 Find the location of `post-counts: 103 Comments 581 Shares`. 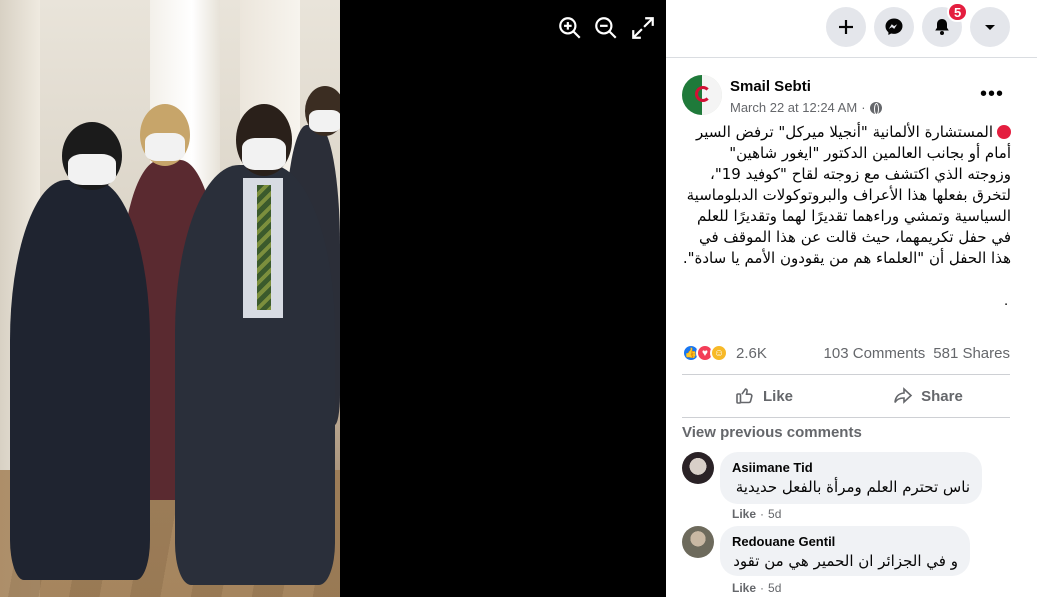

post-counts: 103 Comments 581 Shares is located at coordinates (917, 353).